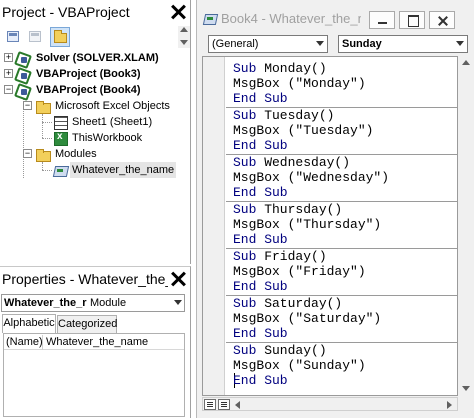 Image resolution: width=474 pixels, height=418 pixels. What do you see at coordinates (42, 342) in the screenshot?
I see `column-divider` at bounding box center [42, 342].